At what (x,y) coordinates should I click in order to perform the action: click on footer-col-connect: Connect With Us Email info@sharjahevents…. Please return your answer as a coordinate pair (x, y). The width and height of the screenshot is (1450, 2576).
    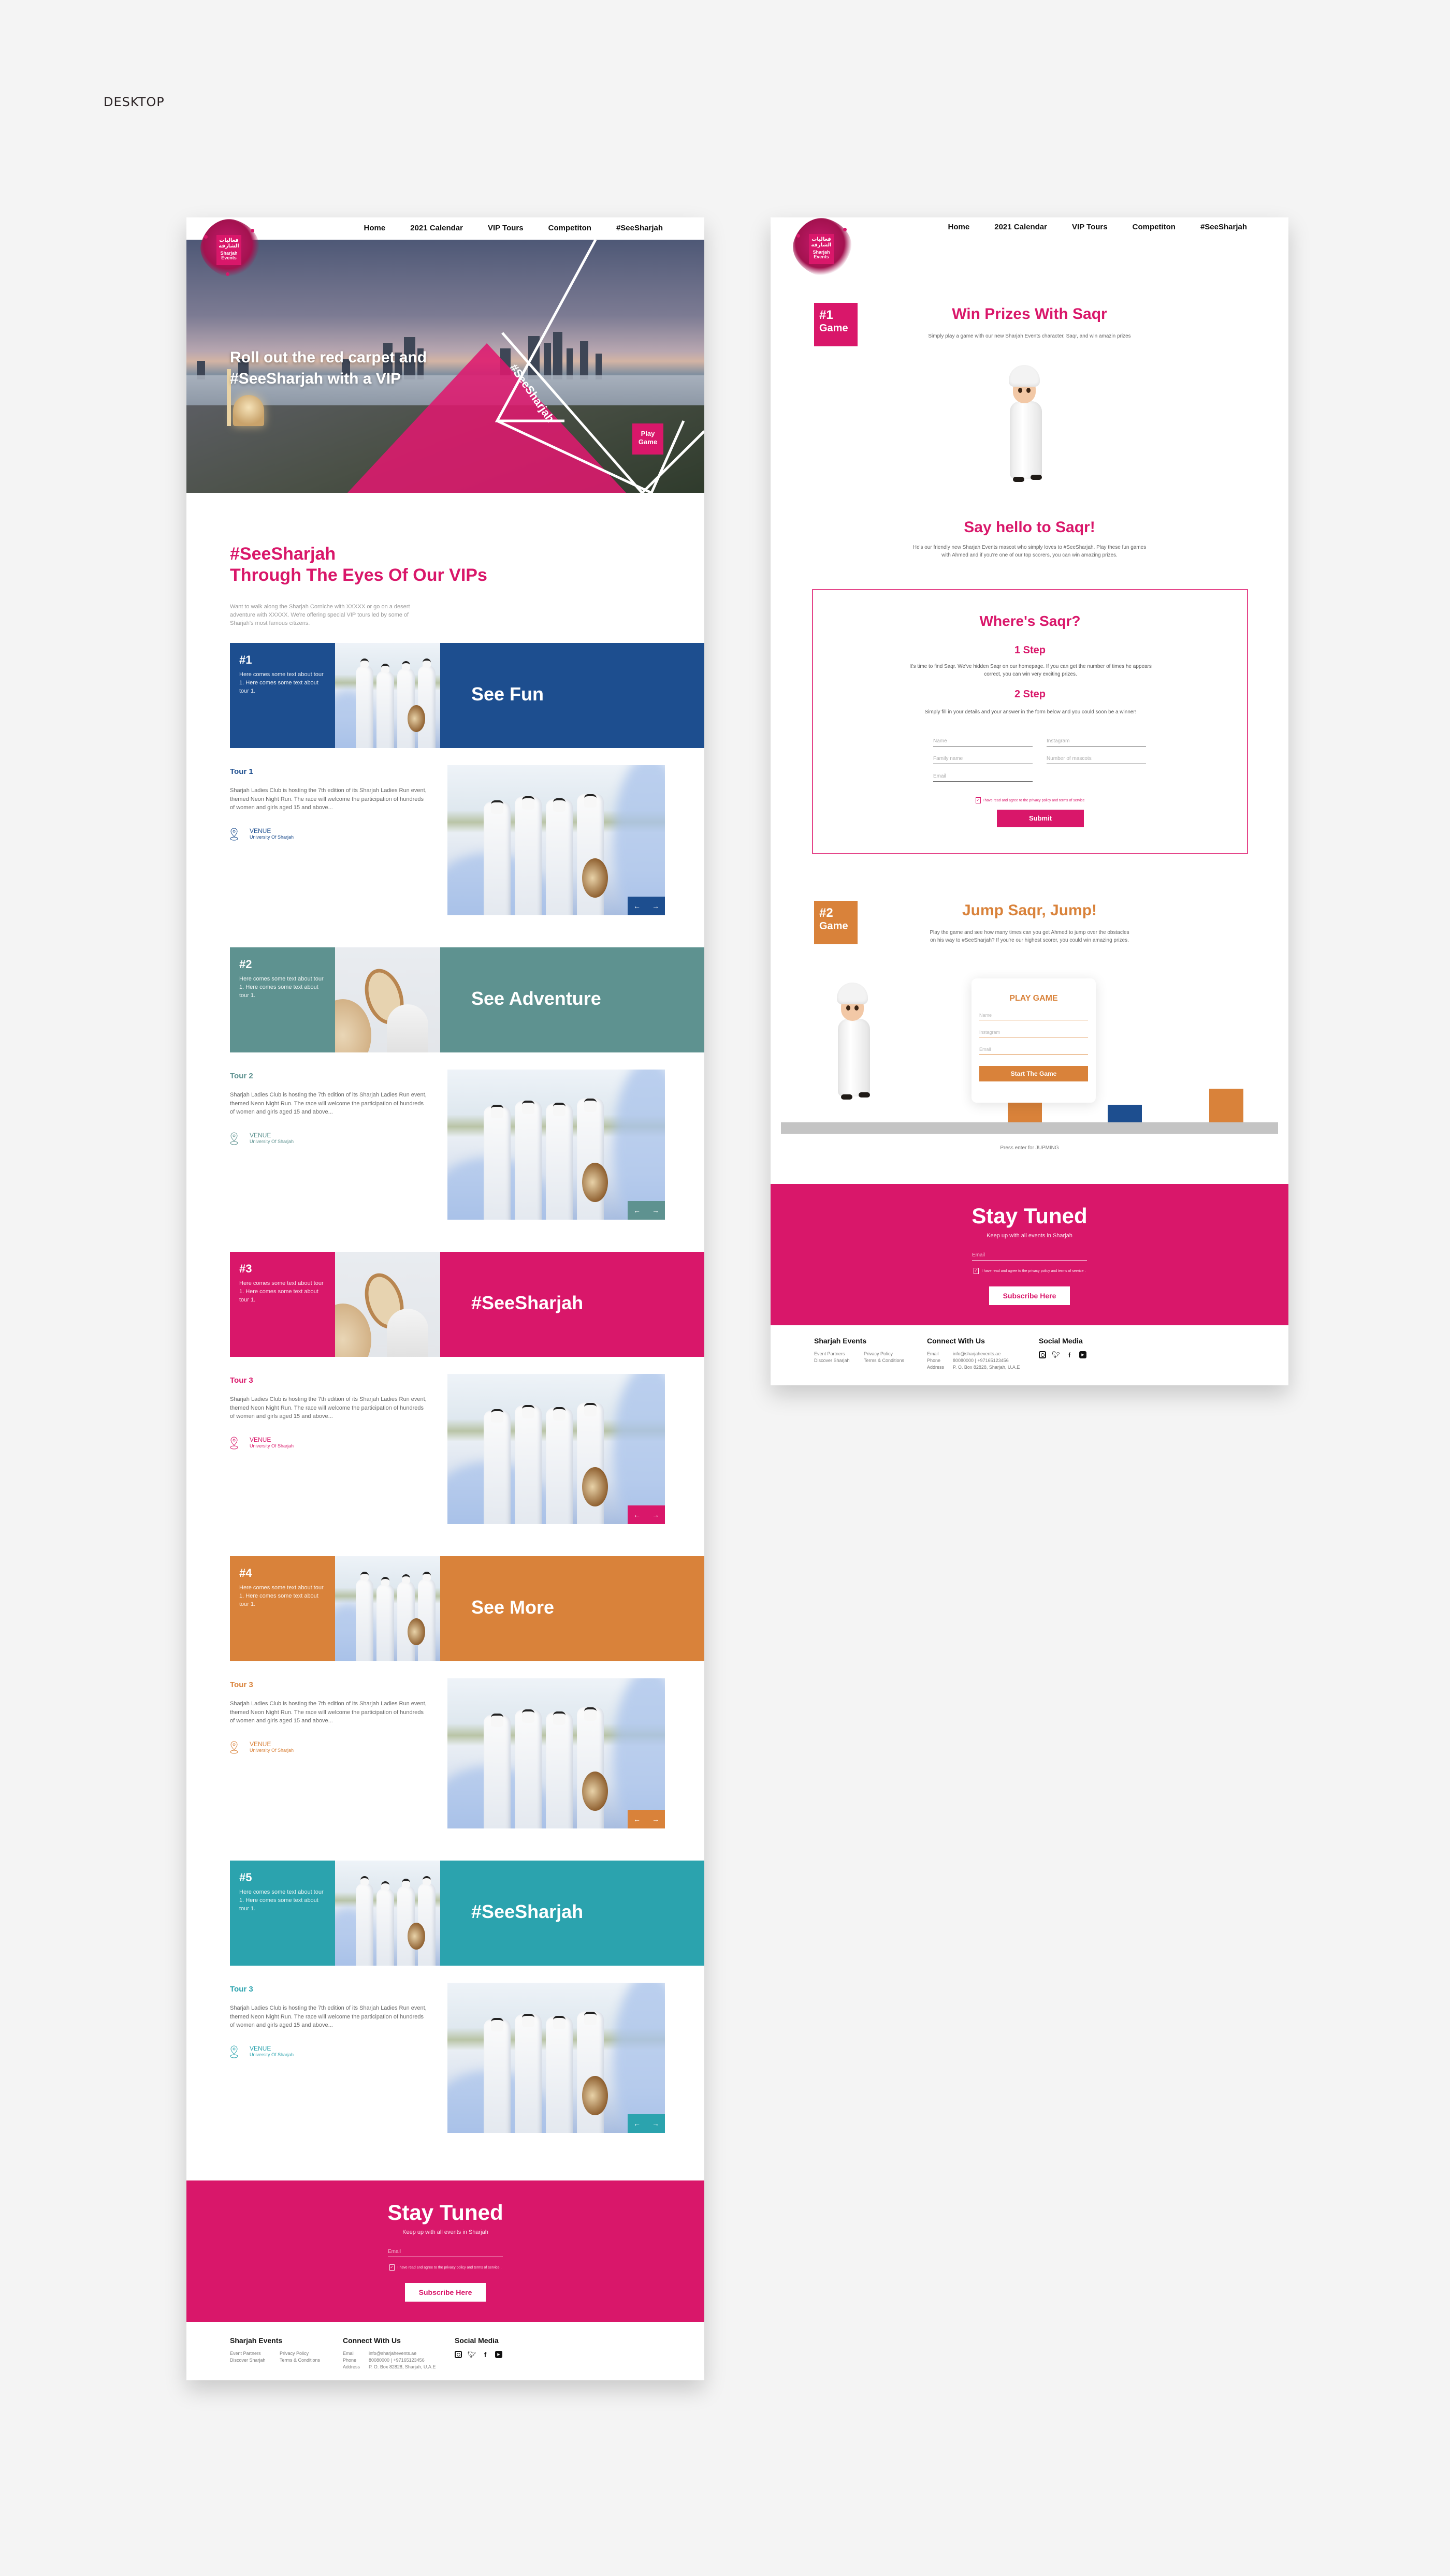
    Looking at the image, I should click on (403, 2353).